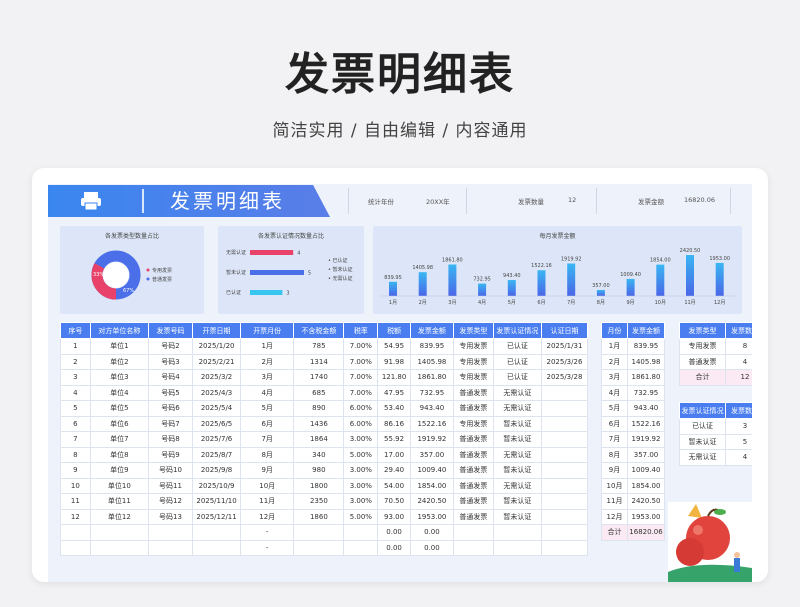  I want to click on table-cell: 2025/4/3, so click(216, 392).